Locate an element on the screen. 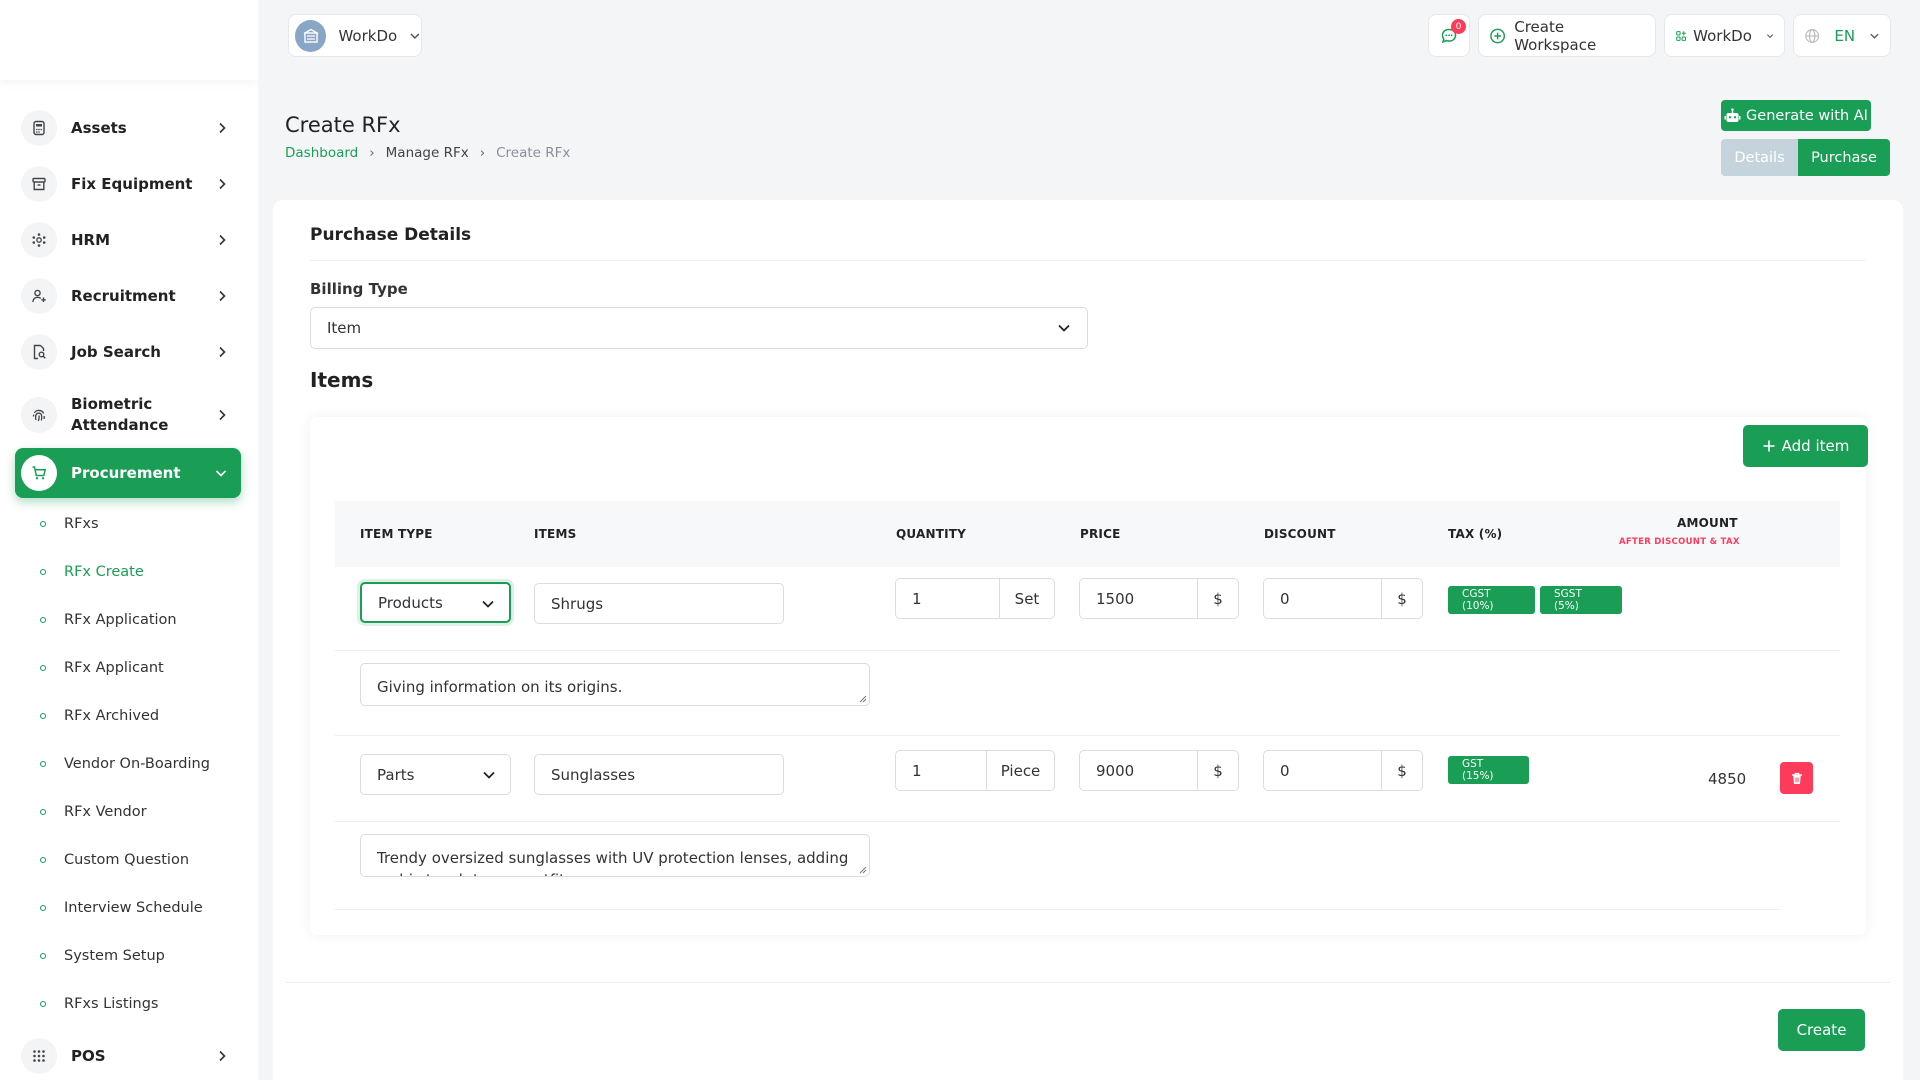  form-tabs: Details Purchase is located at coordinates (1805, 157).